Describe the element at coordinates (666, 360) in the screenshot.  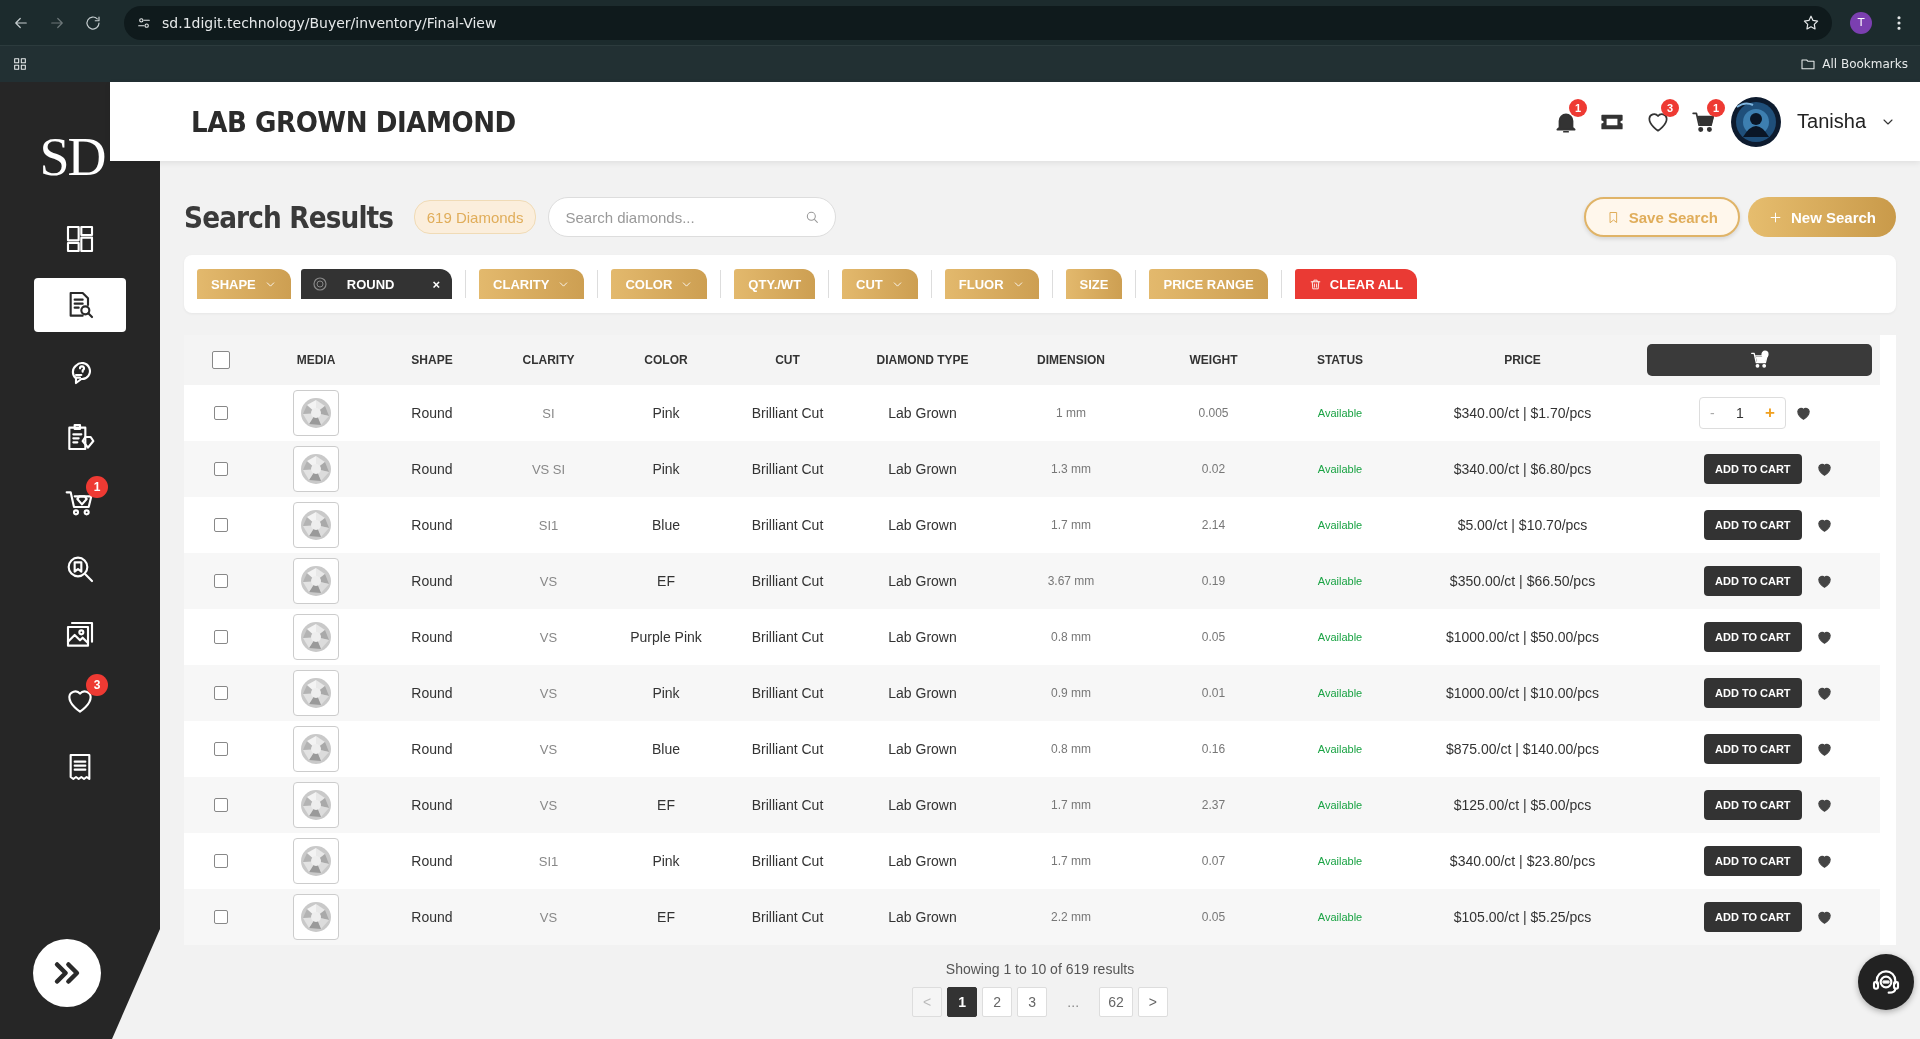
I see `column-header: COLOR` at that location.